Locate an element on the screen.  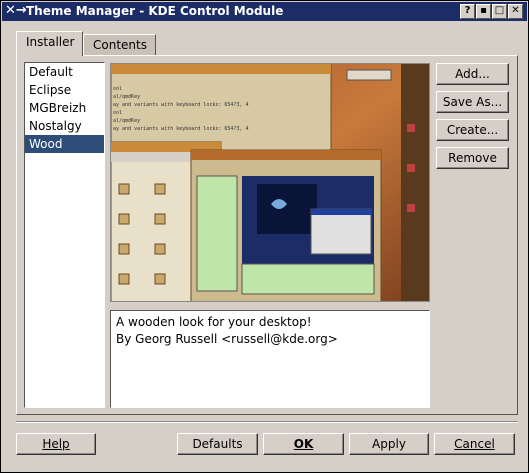
list-item: MGBreizh is located at coordinates (64, 108).